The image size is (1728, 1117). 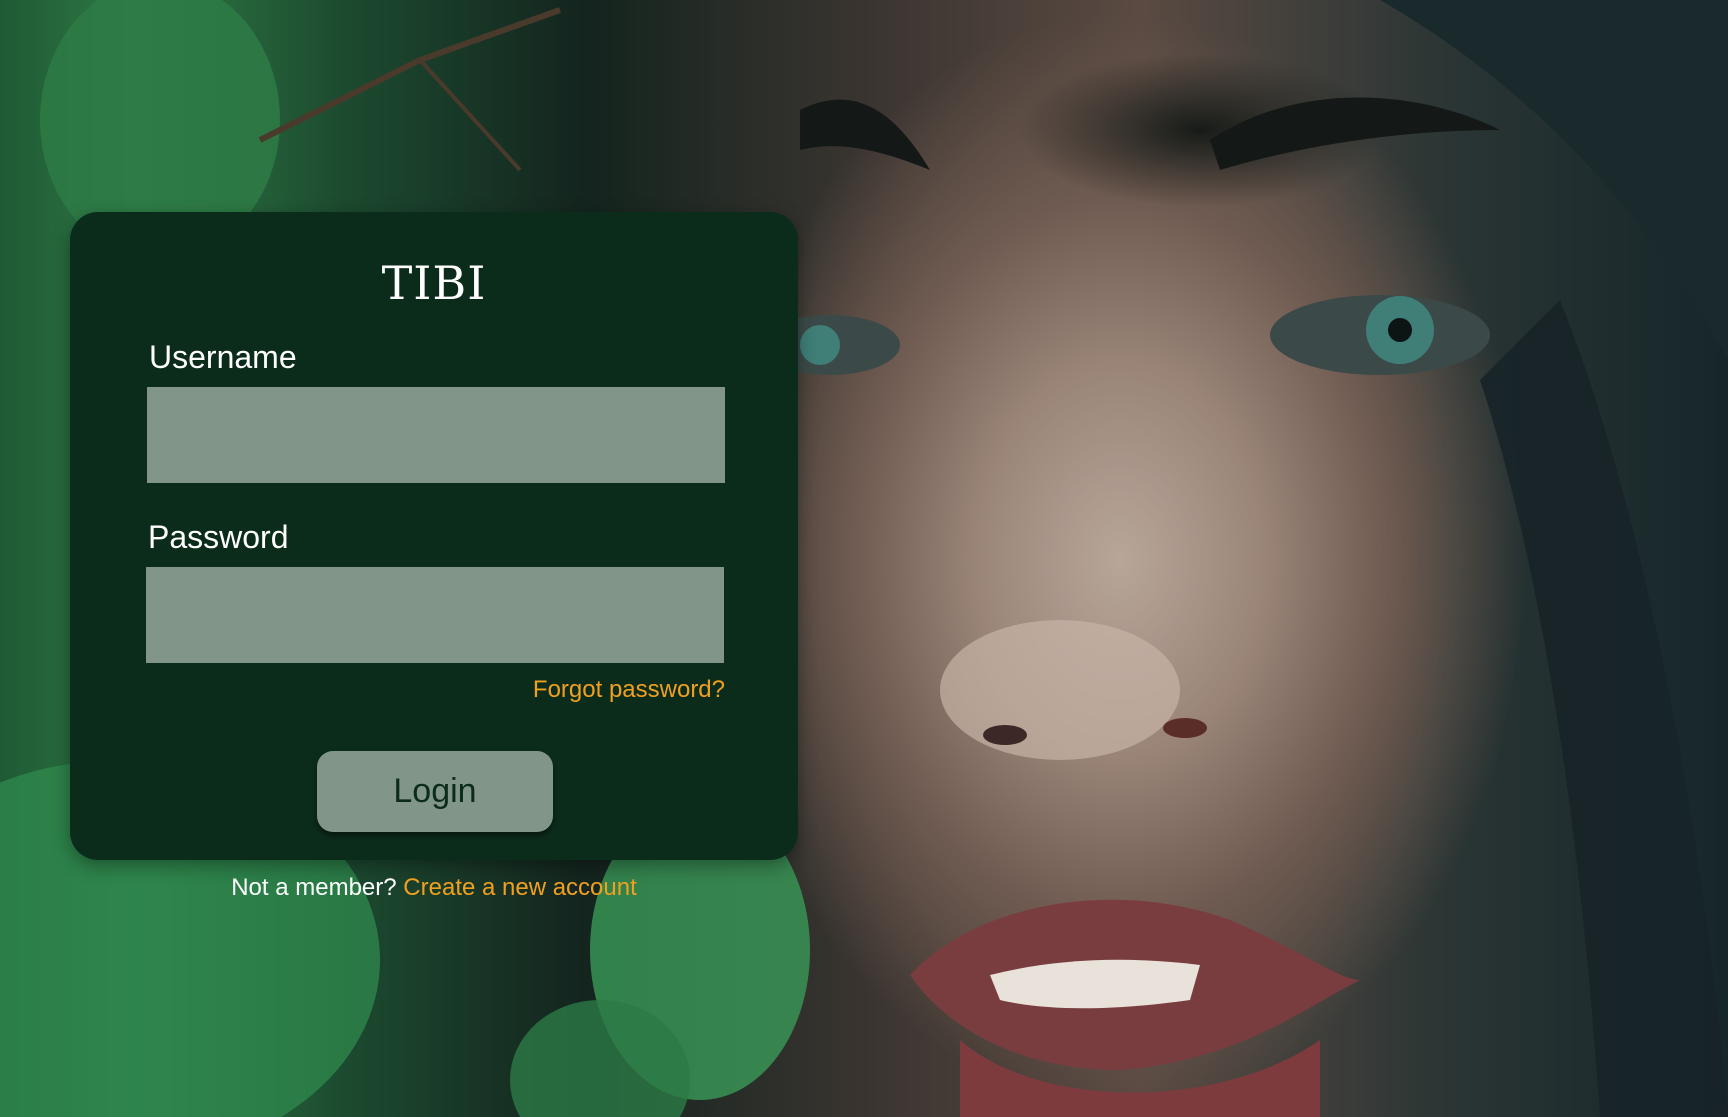 What do you see at coordinates (218, 537) in the screenshot?
I see `password-label: Password` at bounding box center [218, 537].